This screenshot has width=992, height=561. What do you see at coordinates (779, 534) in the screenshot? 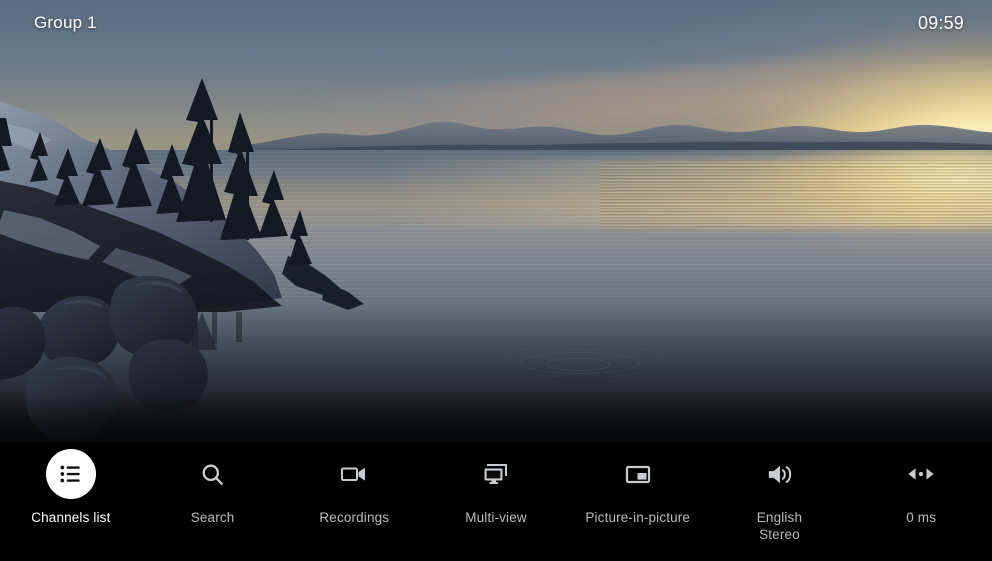
I see `menu-label-audio-channels: Stereo` at bounding box center [779, 534].